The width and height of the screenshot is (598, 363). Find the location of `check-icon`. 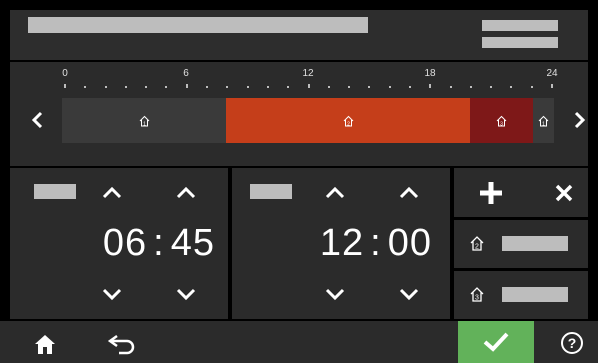

check-icon is located at coordinates (496, 342).